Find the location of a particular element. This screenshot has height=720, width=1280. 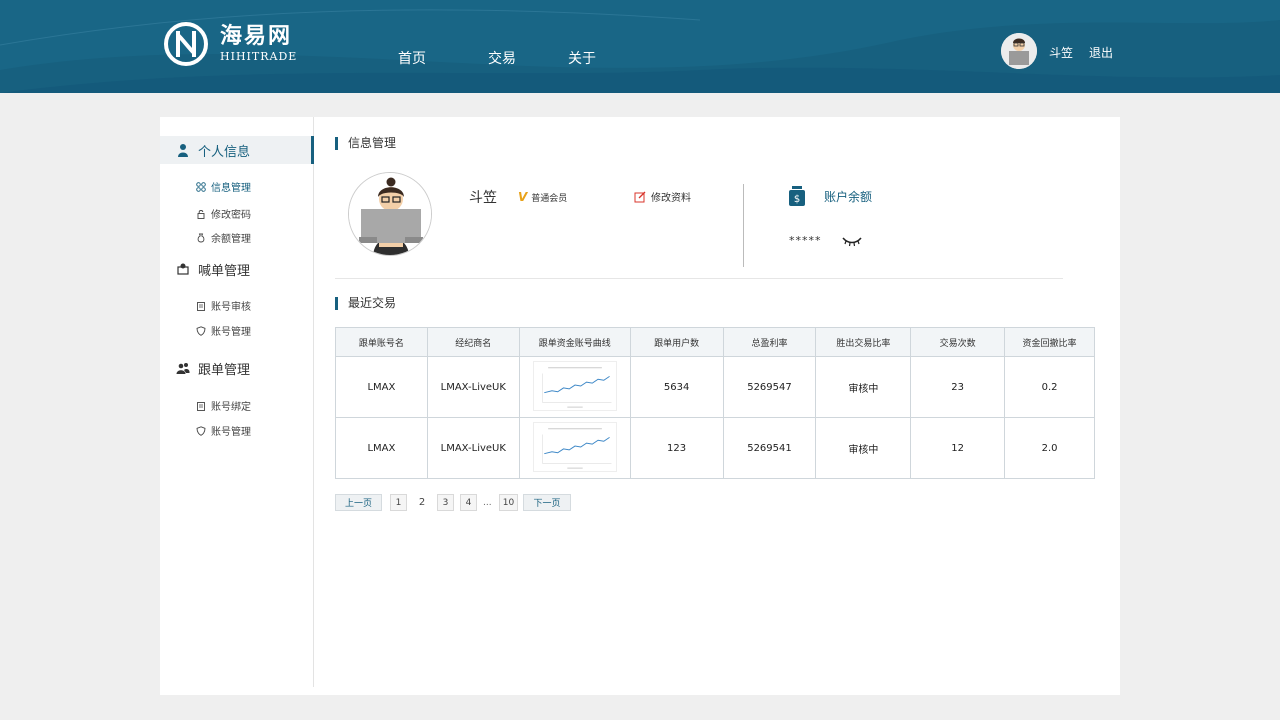

cell-followers: 5634 is located at coordinates (676, 387).